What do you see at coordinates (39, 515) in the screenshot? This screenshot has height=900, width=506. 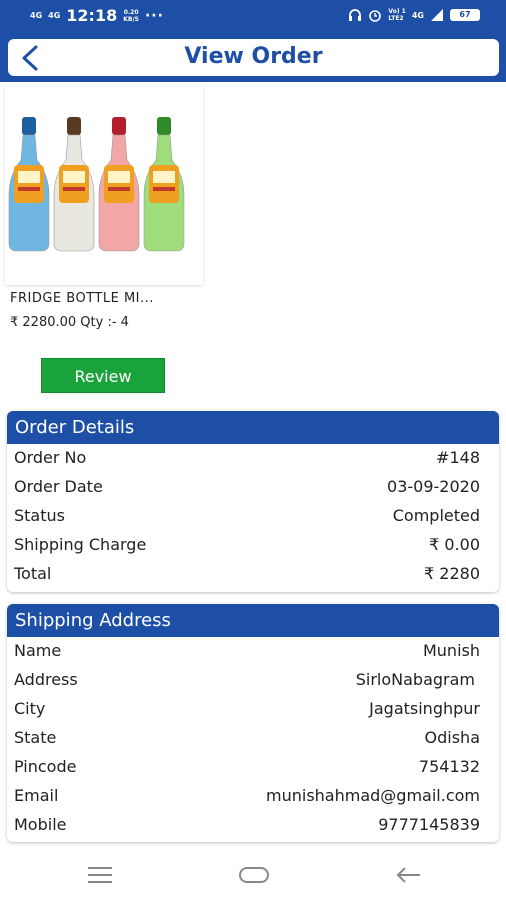 I see `status-label: Status` at bounding box center [39, 515].